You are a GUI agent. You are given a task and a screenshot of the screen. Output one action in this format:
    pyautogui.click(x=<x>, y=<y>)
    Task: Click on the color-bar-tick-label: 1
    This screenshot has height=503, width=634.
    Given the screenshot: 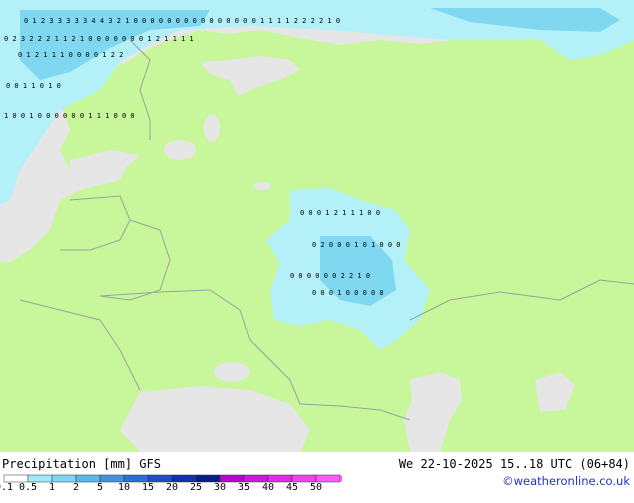 What is the action you would take?
    pyautogui.click(x=52, y=487)
    